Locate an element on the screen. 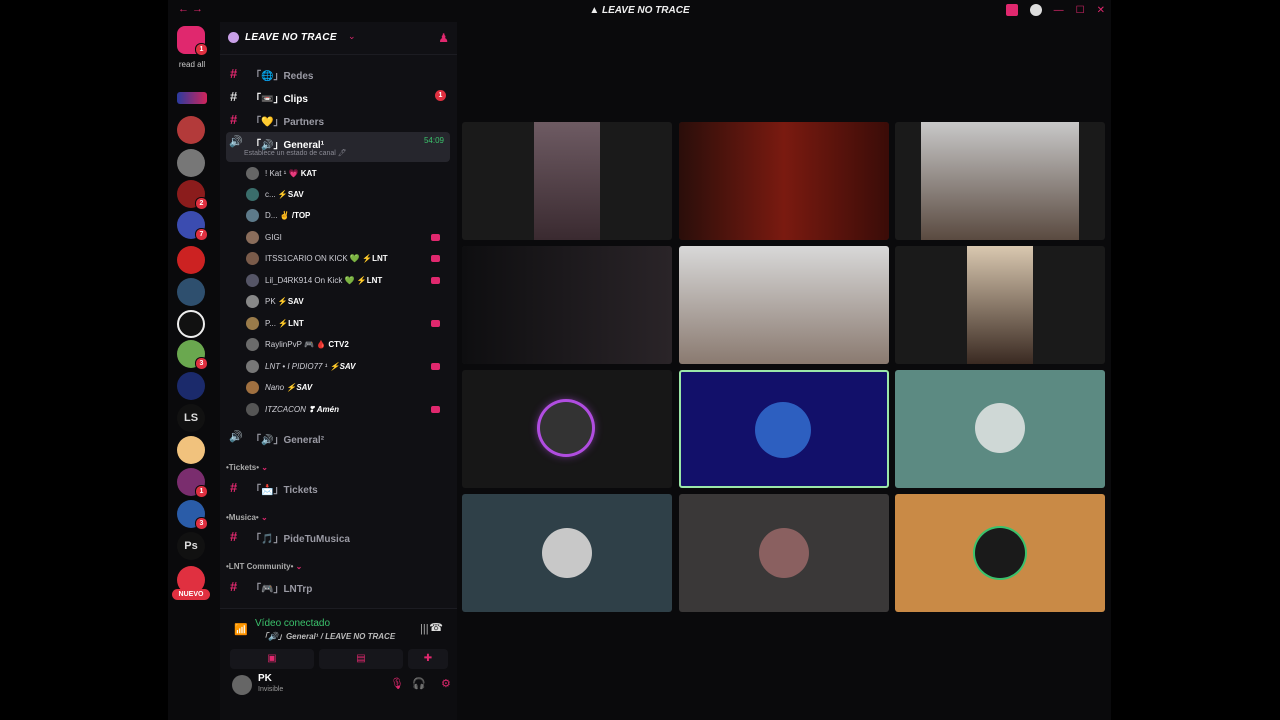 The height and width of the screenshot is (720, 1280). voice-user: Lil_D4RK914 On Kick 💚 ⚡LNT is located at coordinates (343, 281).